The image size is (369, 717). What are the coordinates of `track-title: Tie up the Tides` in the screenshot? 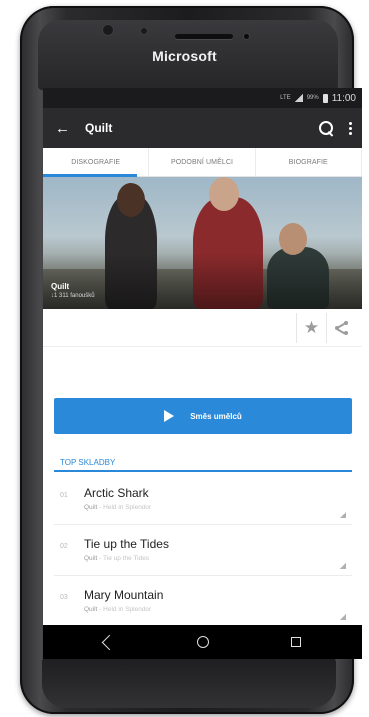 It's located at (126, 544).